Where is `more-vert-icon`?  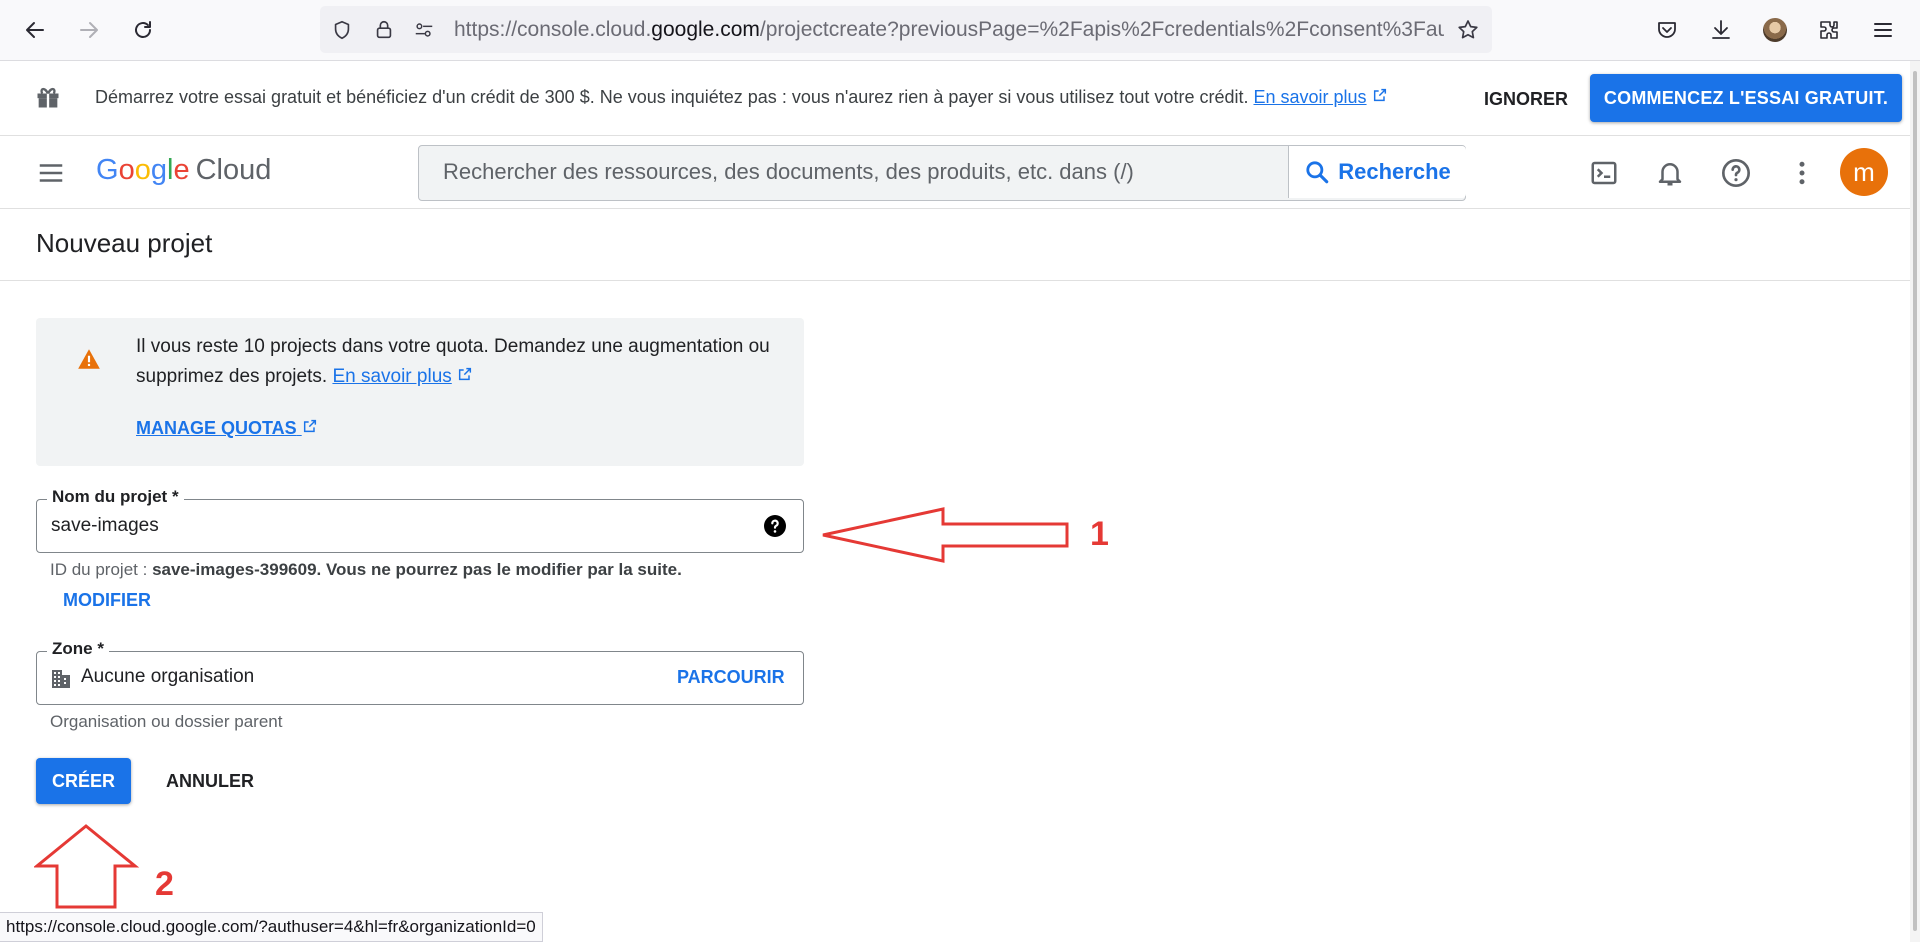 more-vert-icon is located at coordinates (1802, 173).